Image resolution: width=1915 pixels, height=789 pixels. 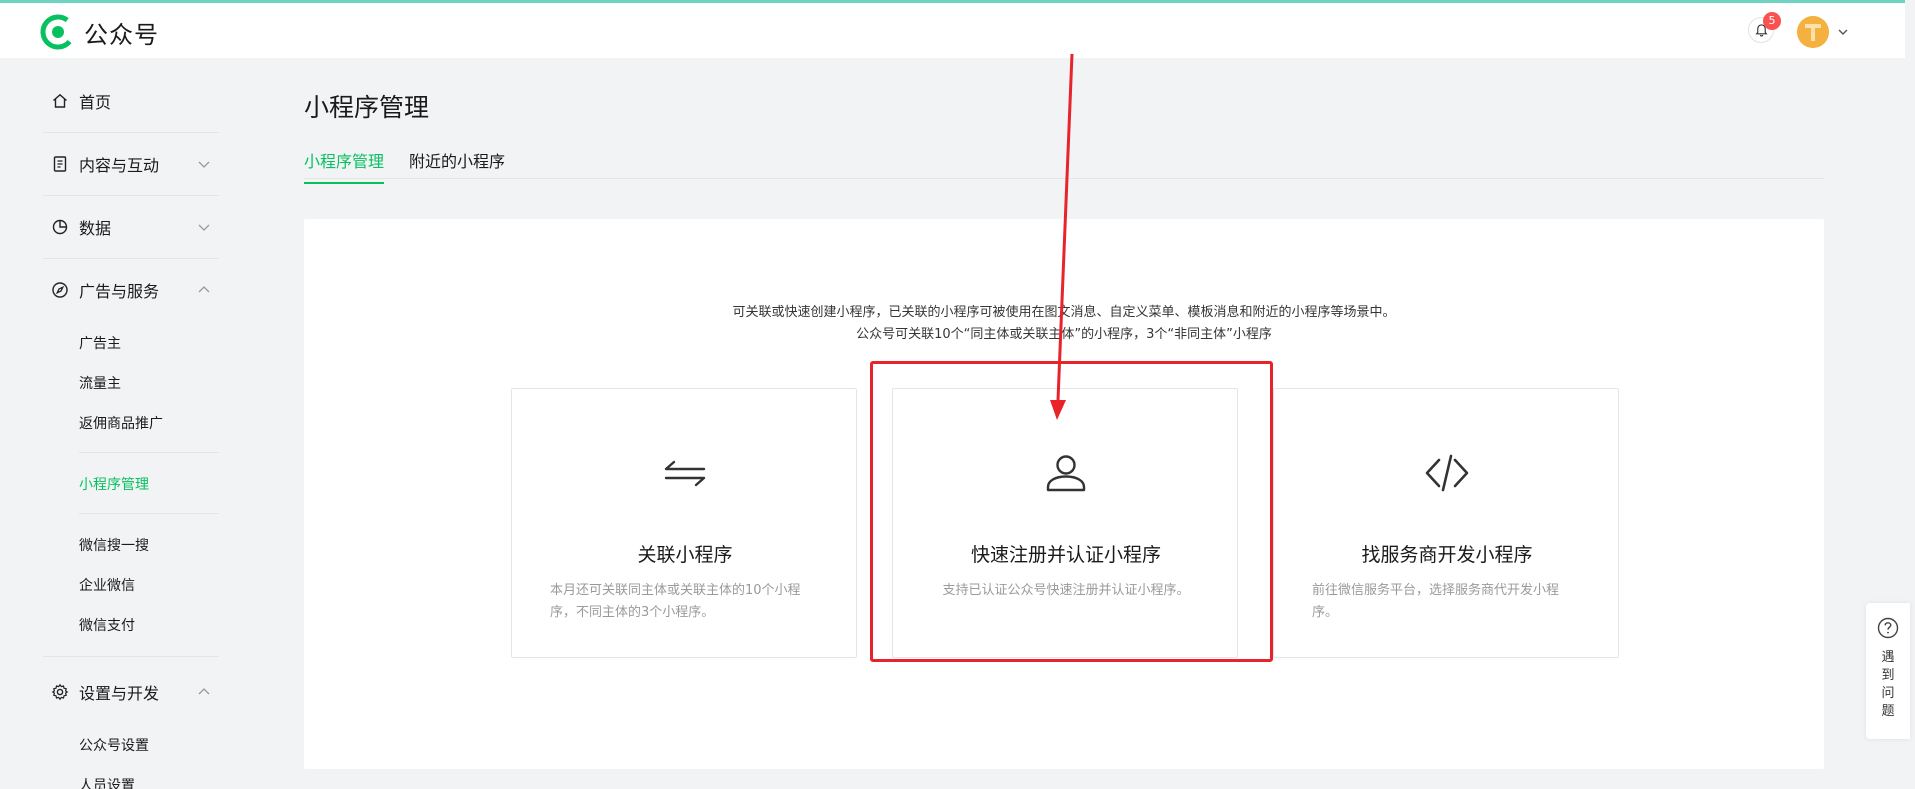 What do you see at coordinates (107, 782) in the screenshot?
I see `sidebar-subitem-member-settings: 人员设置` at bounding box center [107, 782].